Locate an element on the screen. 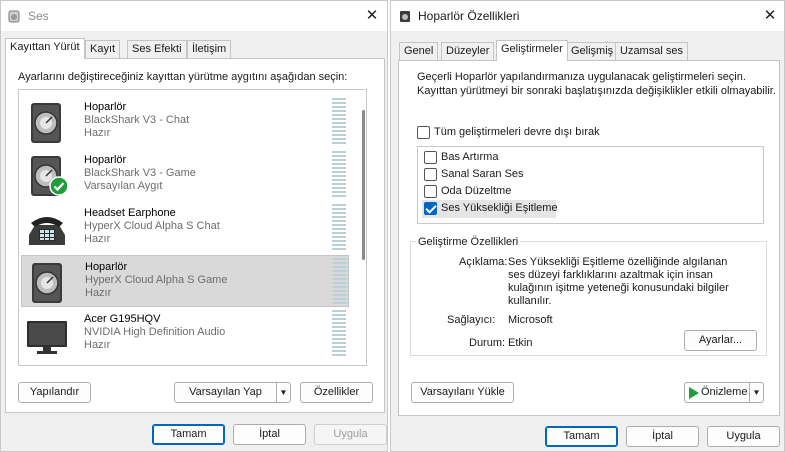  configure-button: Yapılandır is located at coordinates (54, 392).